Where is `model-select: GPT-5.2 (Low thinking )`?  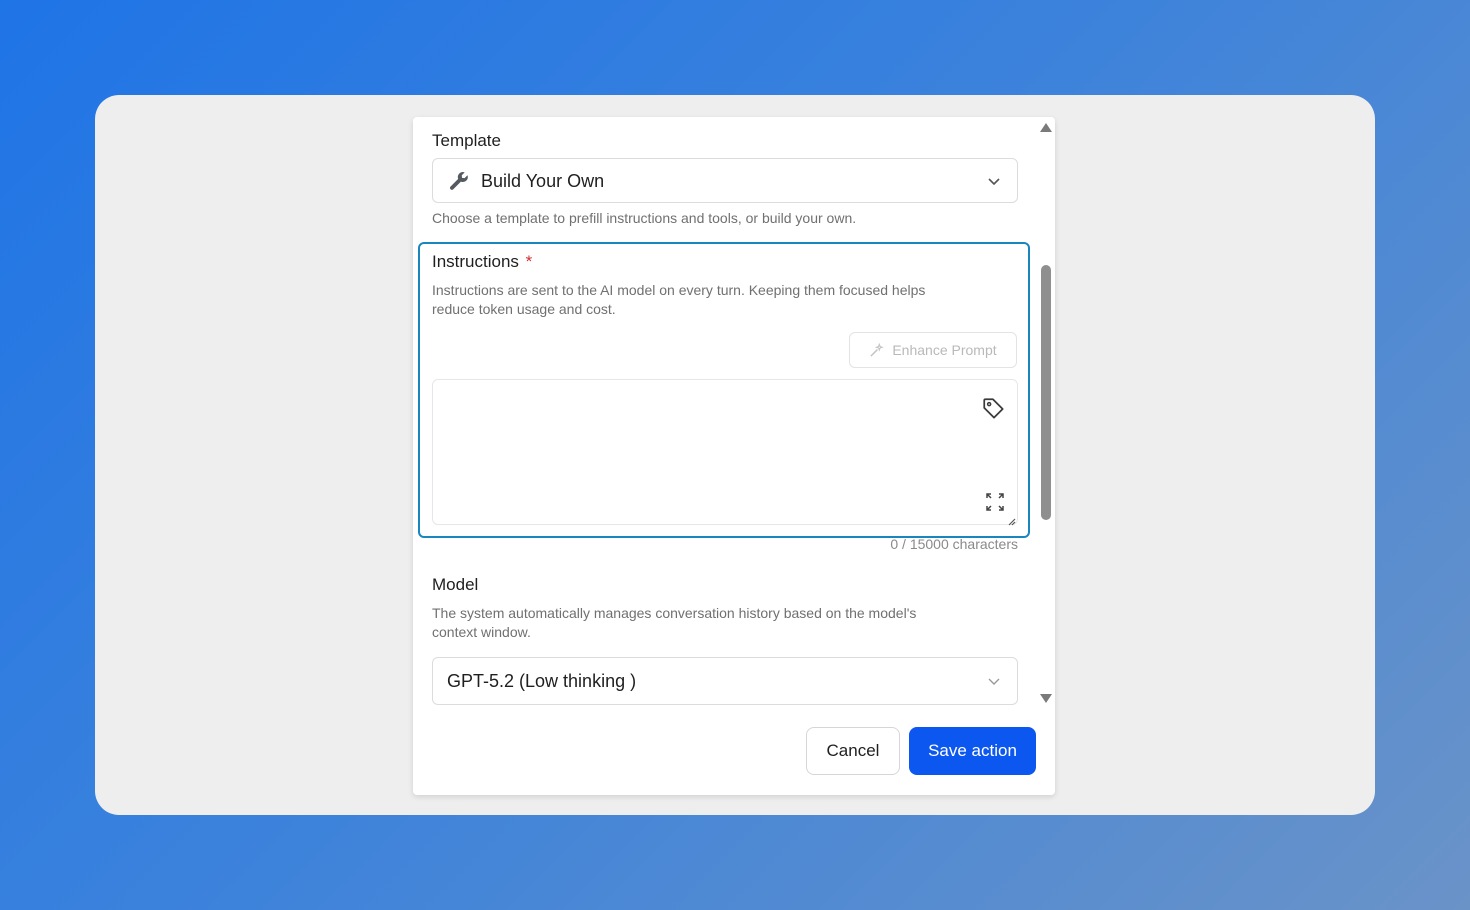 model-select: GPT-5.2 (Low thinking ) is located at coordinates (725, 681).